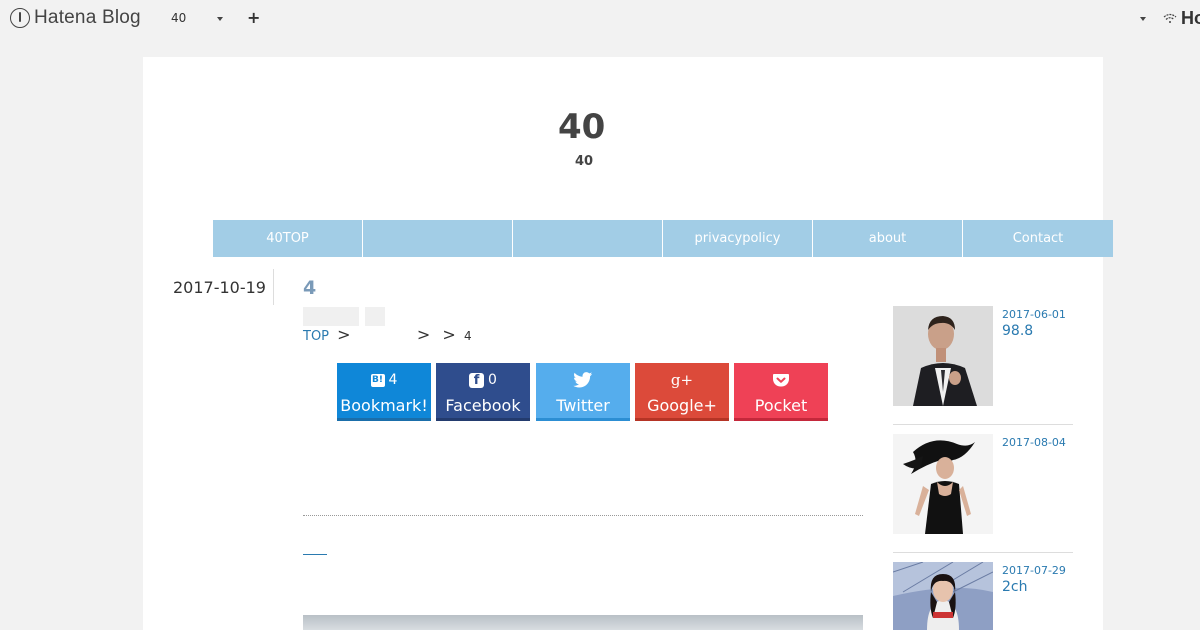 The image size is (1200, 630). What do you see at coordinates (87, 17) in the screenshot?
I see `hatena-logo-text: Hatena Blog` at bounding box center [87, 17].